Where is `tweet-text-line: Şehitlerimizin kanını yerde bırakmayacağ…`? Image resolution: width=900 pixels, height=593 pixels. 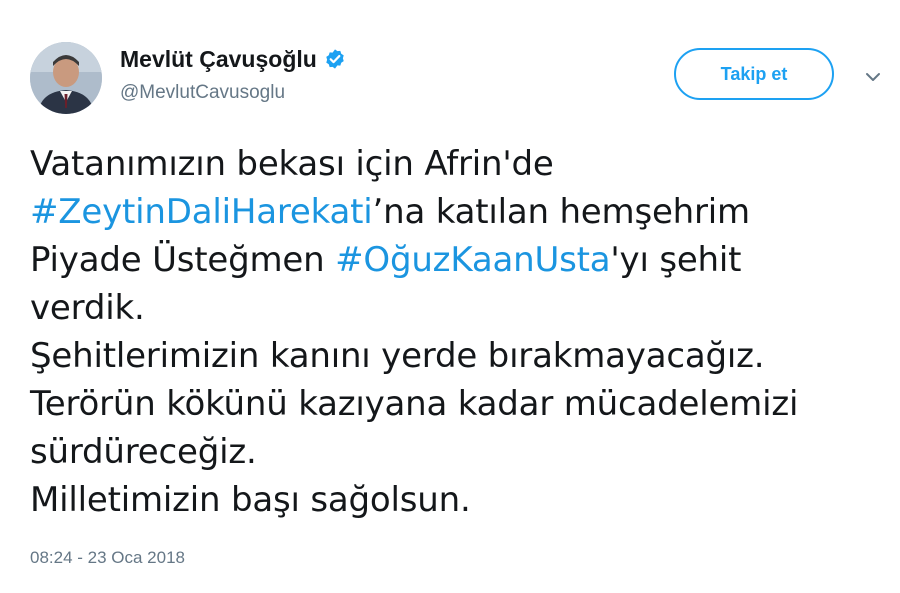
tweet-text-line: Şehitlerimizin kanını yerde bırakmayacağ… is located at coordinates (460, 356).